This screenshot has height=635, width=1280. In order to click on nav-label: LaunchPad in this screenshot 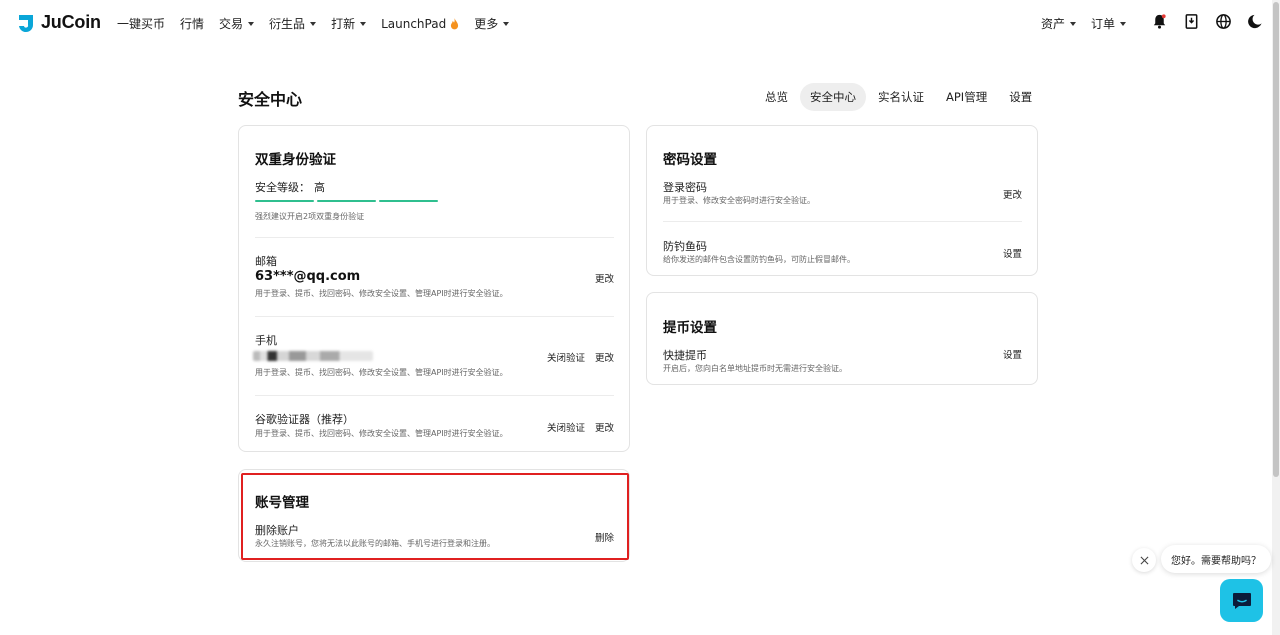, I will do `click(414, 23)`.